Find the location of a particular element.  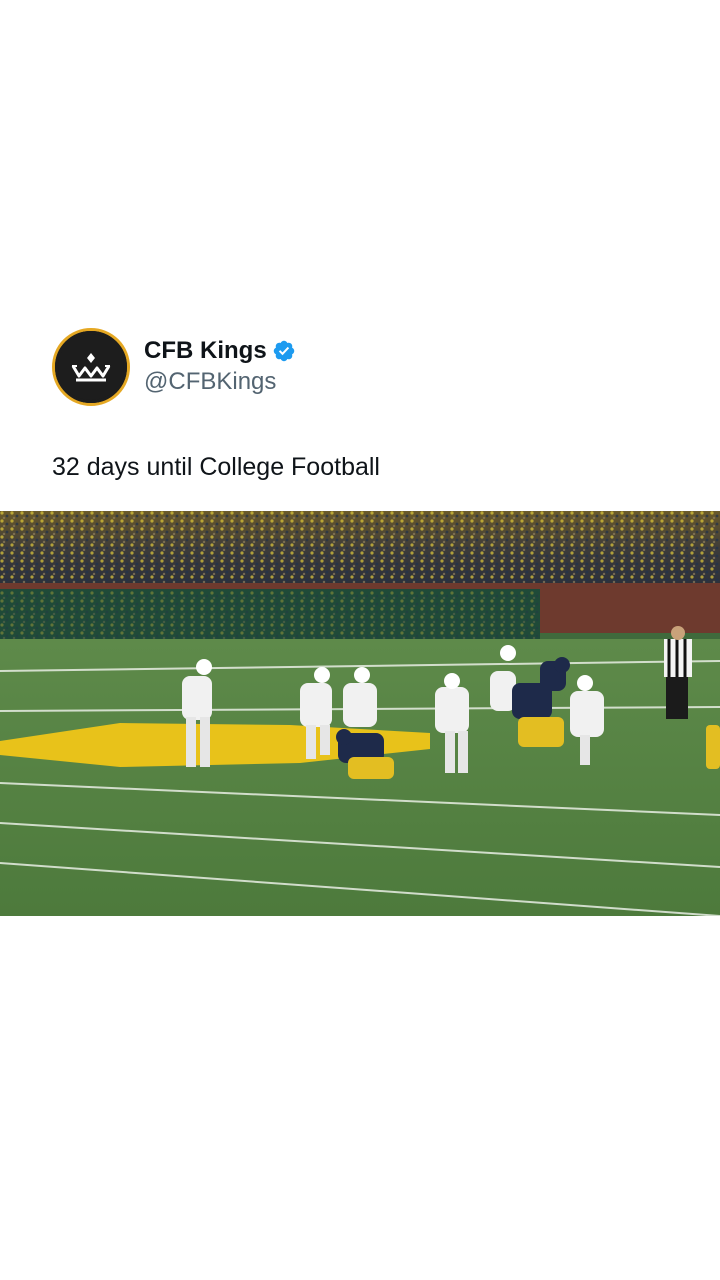

handle: @CFBKings is located at coordinates (220, 382).